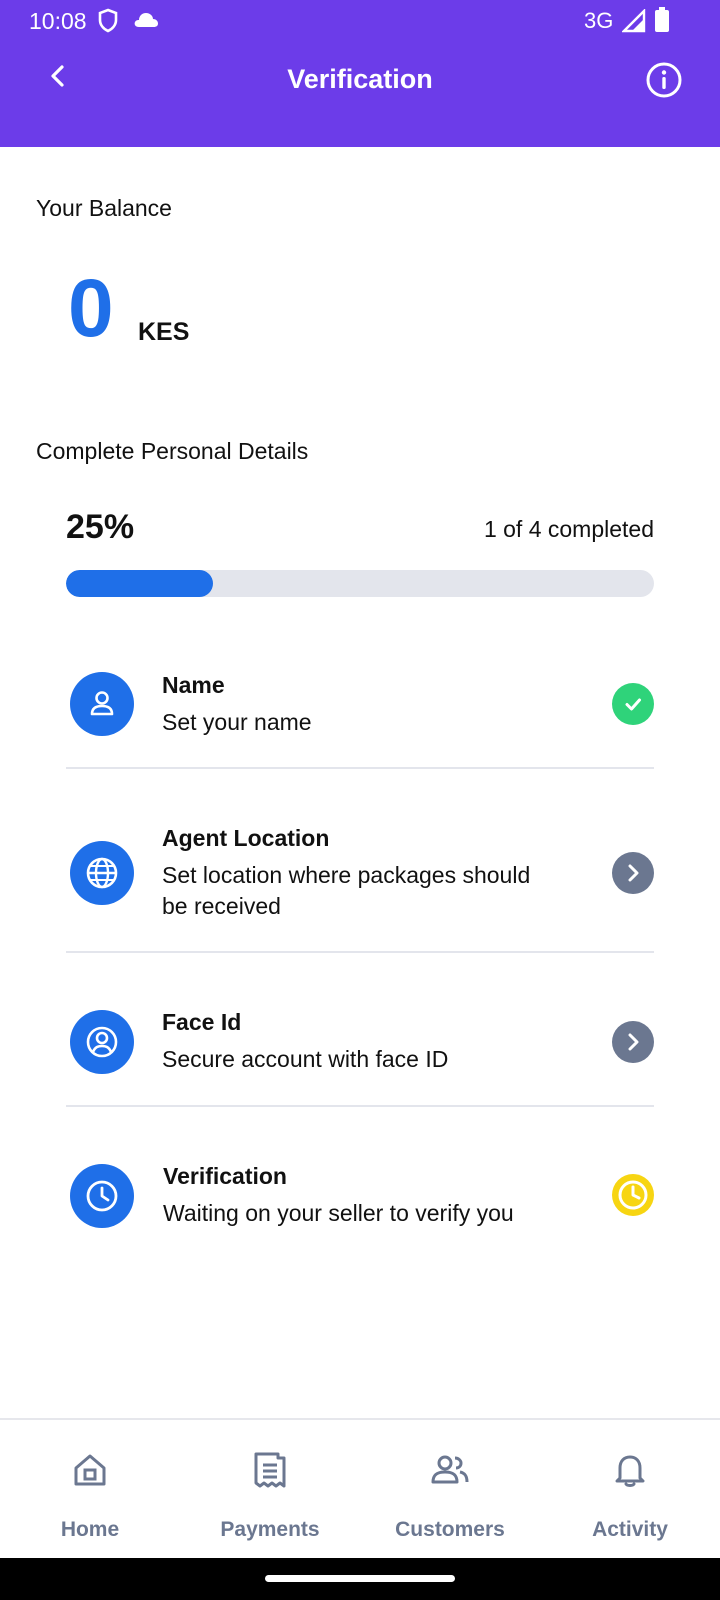 This screenshot has height=1600, width=720. What do you see at coordinates (338, 1213) in the screenshot?
I see `step-description: Waiting on your seller to verify you` at bounding box center [338, 1213].